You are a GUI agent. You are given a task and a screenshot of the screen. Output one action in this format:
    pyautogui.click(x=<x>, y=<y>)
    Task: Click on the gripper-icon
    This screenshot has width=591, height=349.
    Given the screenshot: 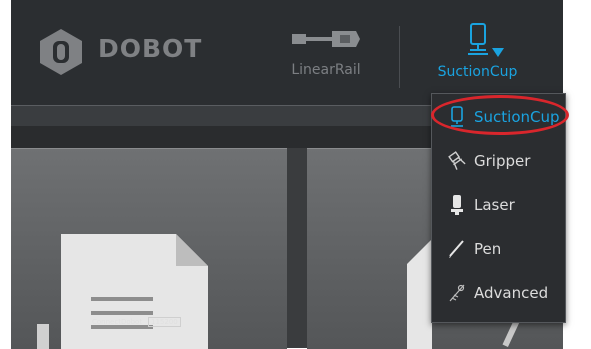 What is the action you would take?
    pyautogui.click(x=457, y=161)
    